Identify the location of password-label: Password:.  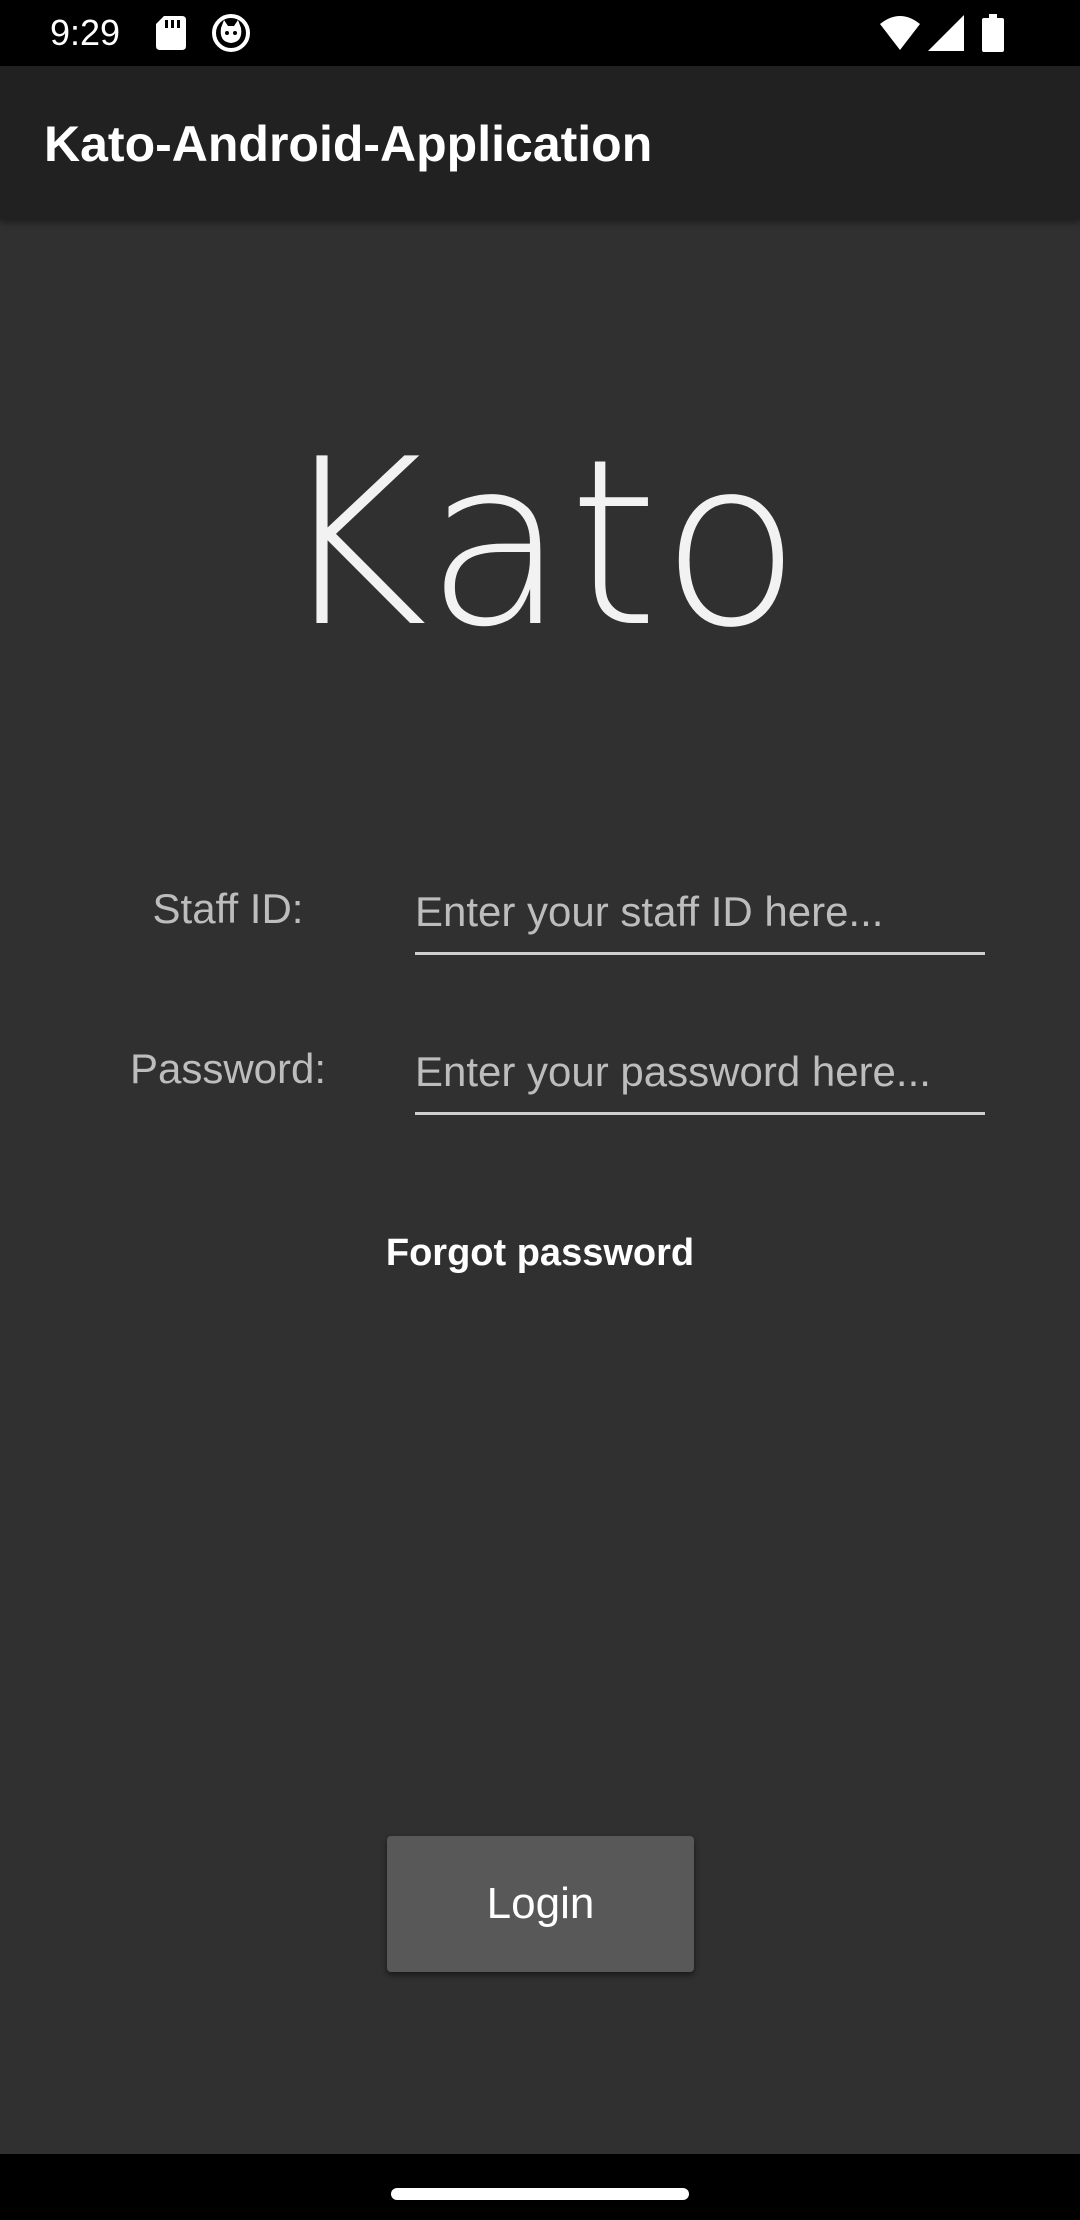
(228, 1068).